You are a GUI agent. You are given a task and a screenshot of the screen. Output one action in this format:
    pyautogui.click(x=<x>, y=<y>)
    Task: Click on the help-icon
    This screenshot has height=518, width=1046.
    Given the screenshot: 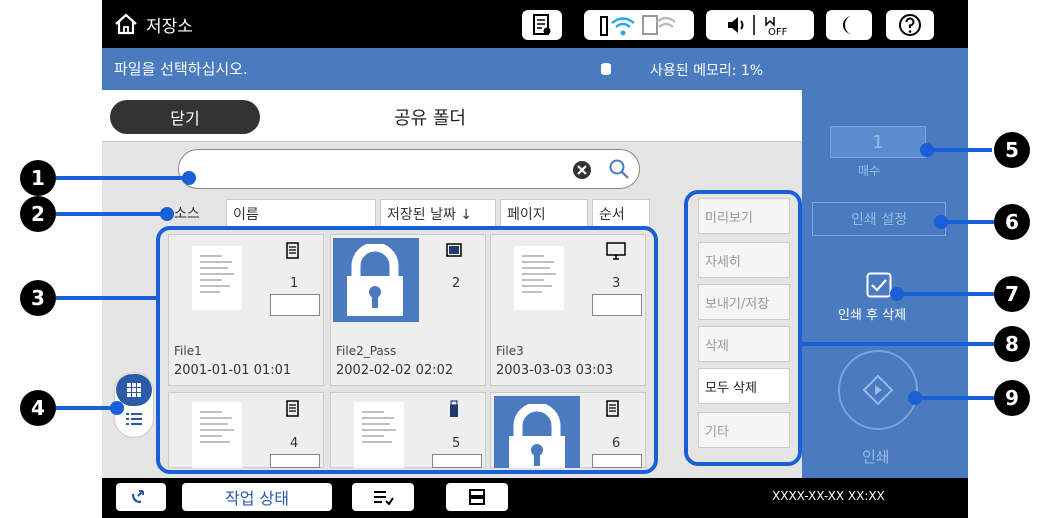 What is the action you would take?
    pyautogui.click(x=910, y=25)
    